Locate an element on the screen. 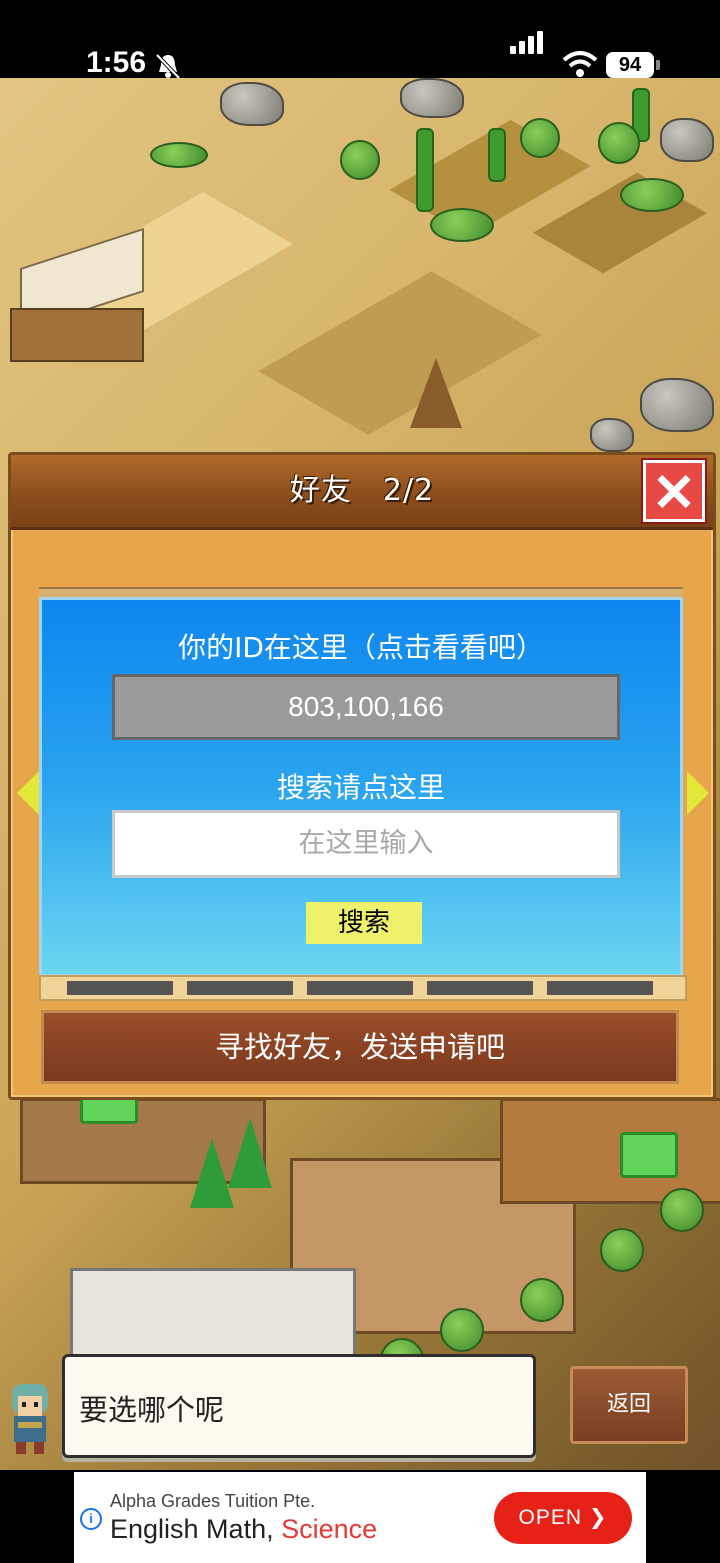  clock: 1:56 is located at coordinates (116, 62).